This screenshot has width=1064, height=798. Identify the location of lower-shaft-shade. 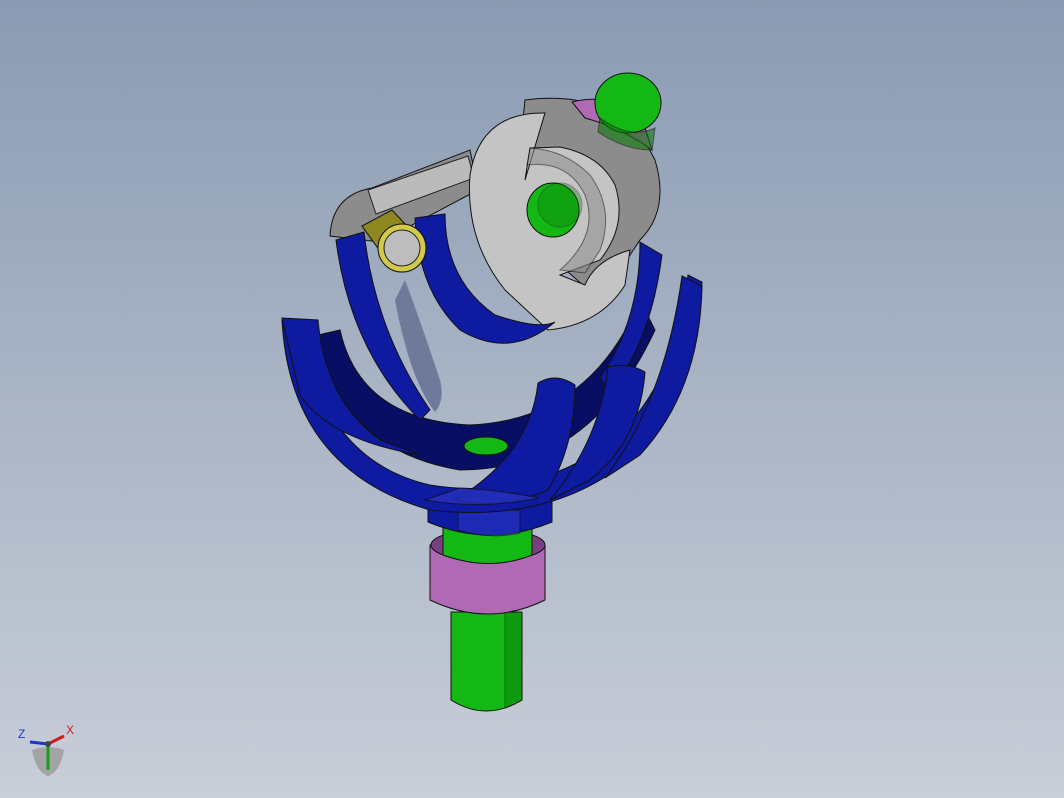
(513, 660).